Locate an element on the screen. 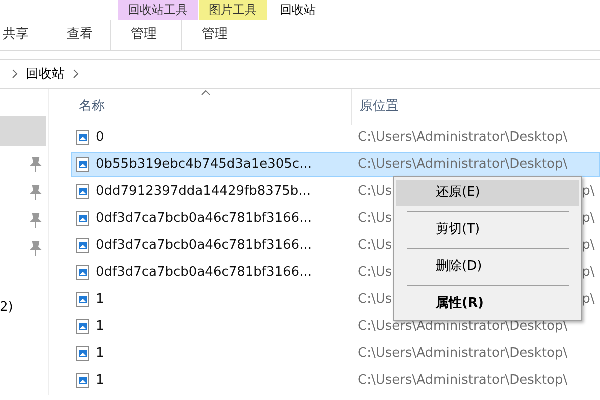 The height and width of the screenshot is (400, 600). context-tab: 回收站工具 is located at coordinates (158, 10).